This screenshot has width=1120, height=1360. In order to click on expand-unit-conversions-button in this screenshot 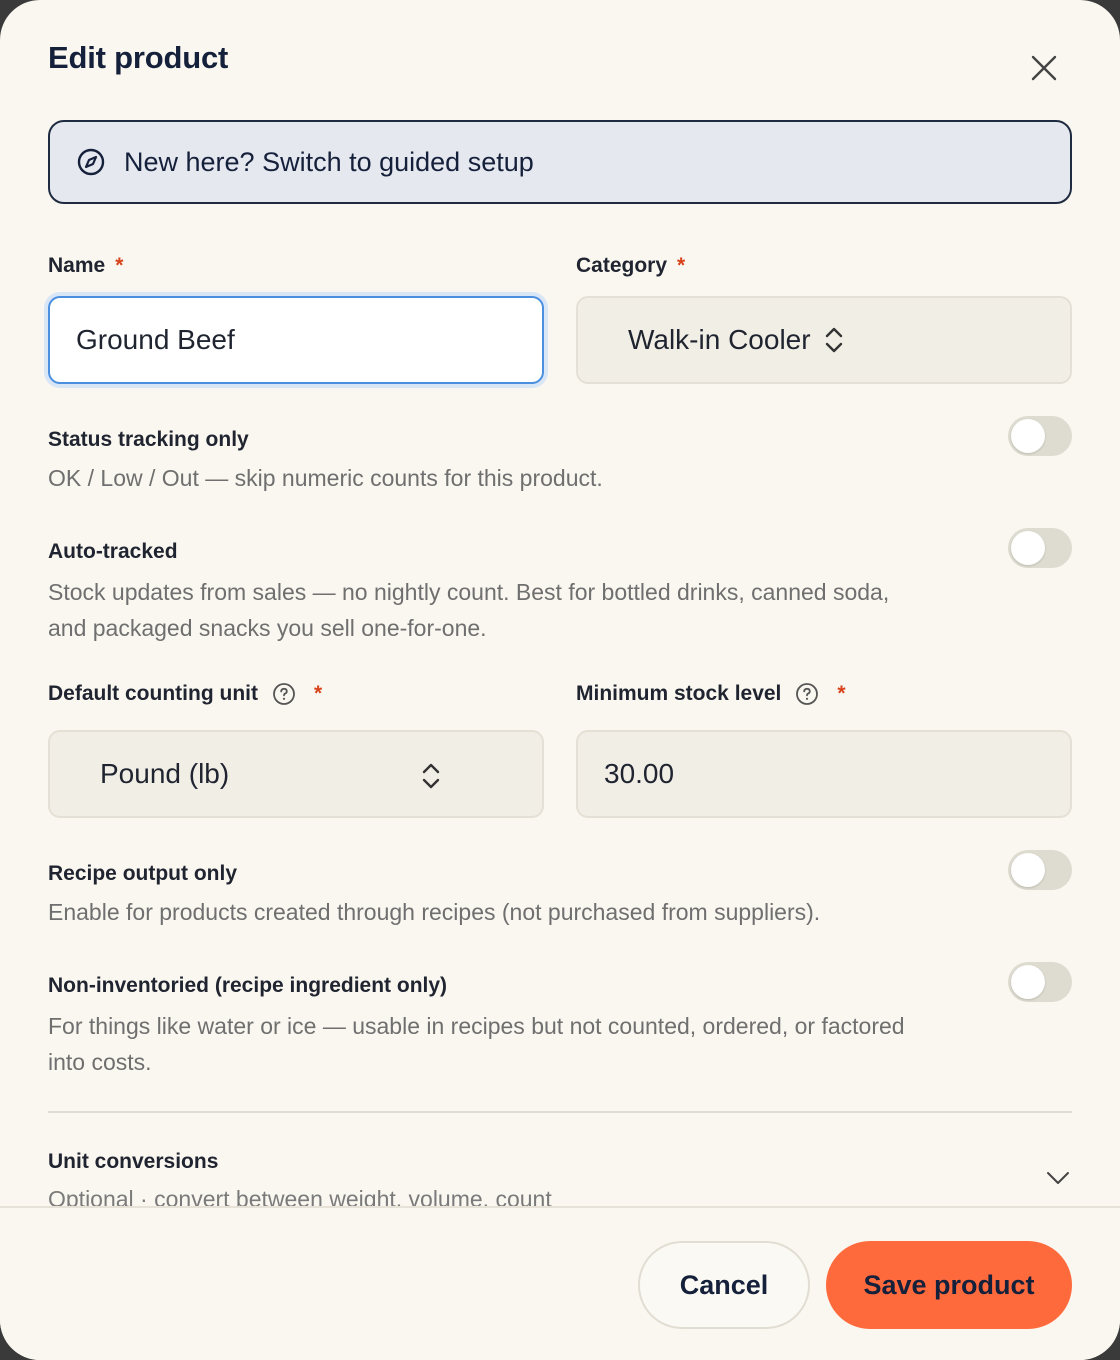, I will do `click(1058, 1178)`.